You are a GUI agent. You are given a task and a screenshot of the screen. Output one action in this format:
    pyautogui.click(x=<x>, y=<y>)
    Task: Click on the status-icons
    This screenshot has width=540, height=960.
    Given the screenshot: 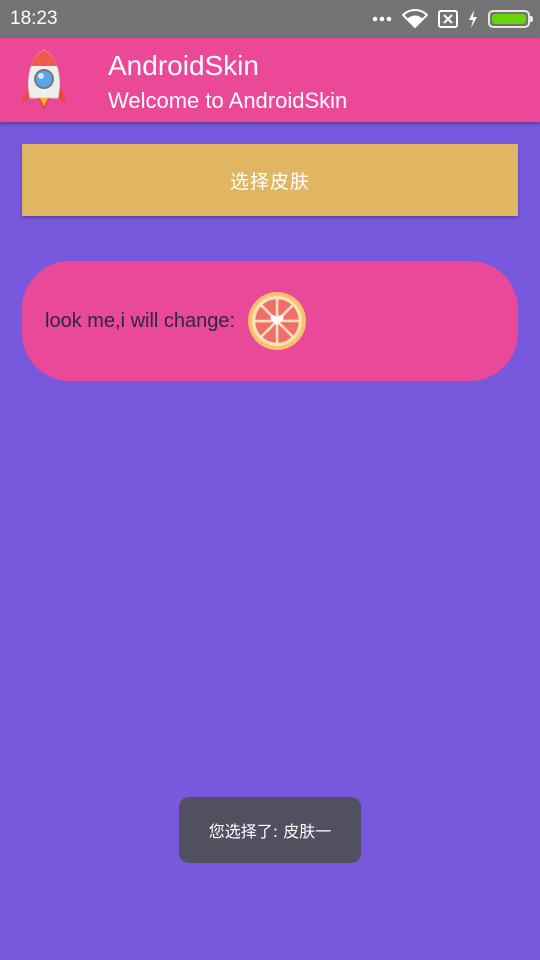 What is the action you would take?
    pyautogui.click(x=452, y=19)
    